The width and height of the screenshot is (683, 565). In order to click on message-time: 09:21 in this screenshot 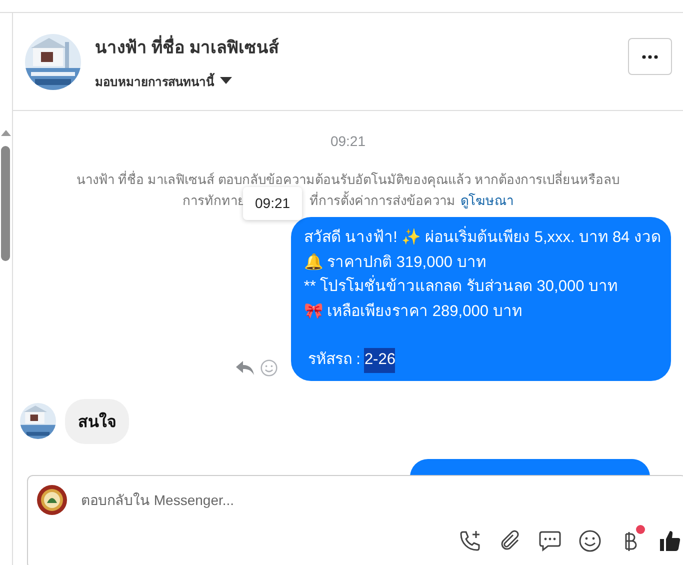, I will do `click(348, 141)`.